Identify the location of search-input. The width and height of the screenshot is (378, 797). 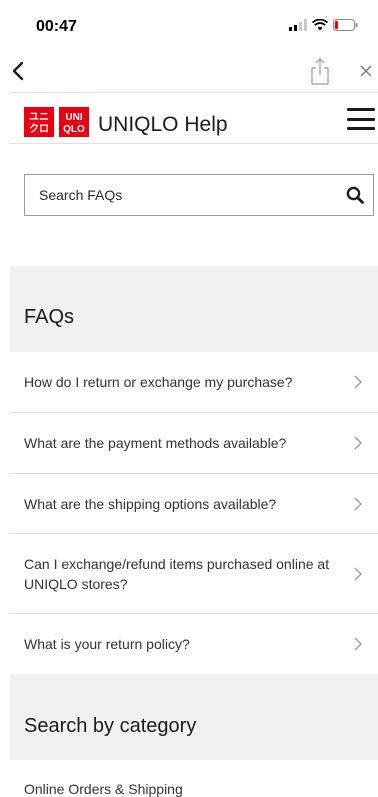
(181, 195).